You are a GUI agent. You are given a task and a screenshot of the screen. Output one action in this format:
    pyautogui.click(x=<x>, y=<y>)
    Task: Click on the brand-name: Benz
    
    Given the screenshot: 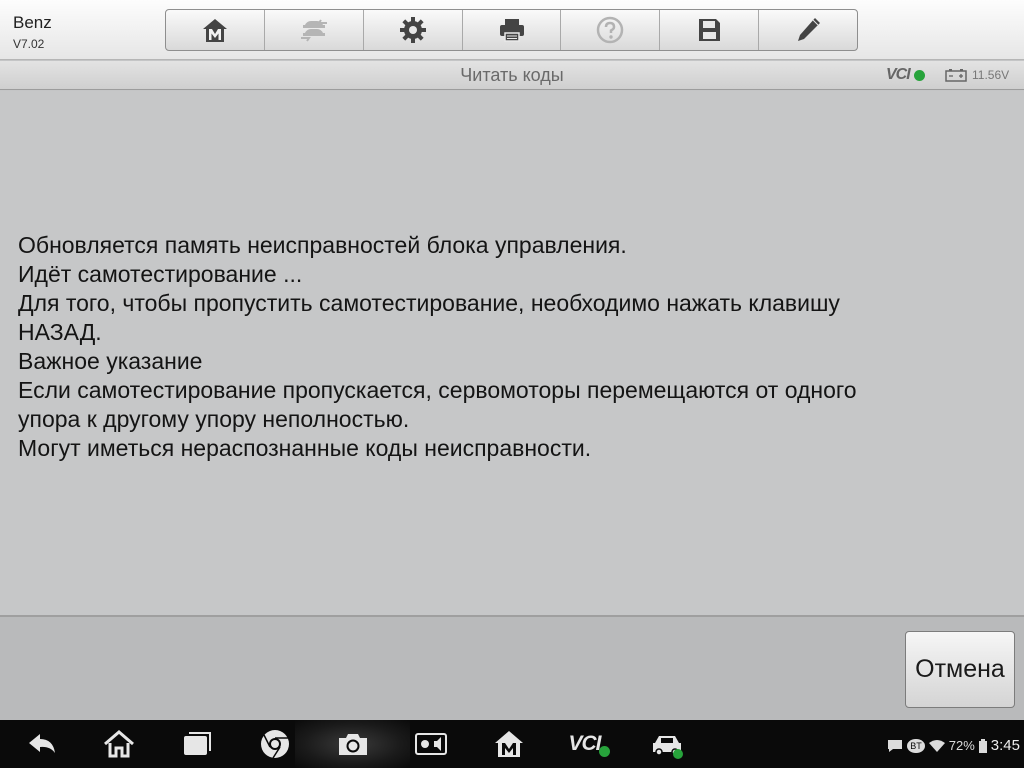 What is the action you would take?
    pyautogui.click(x=32, y=22)
    